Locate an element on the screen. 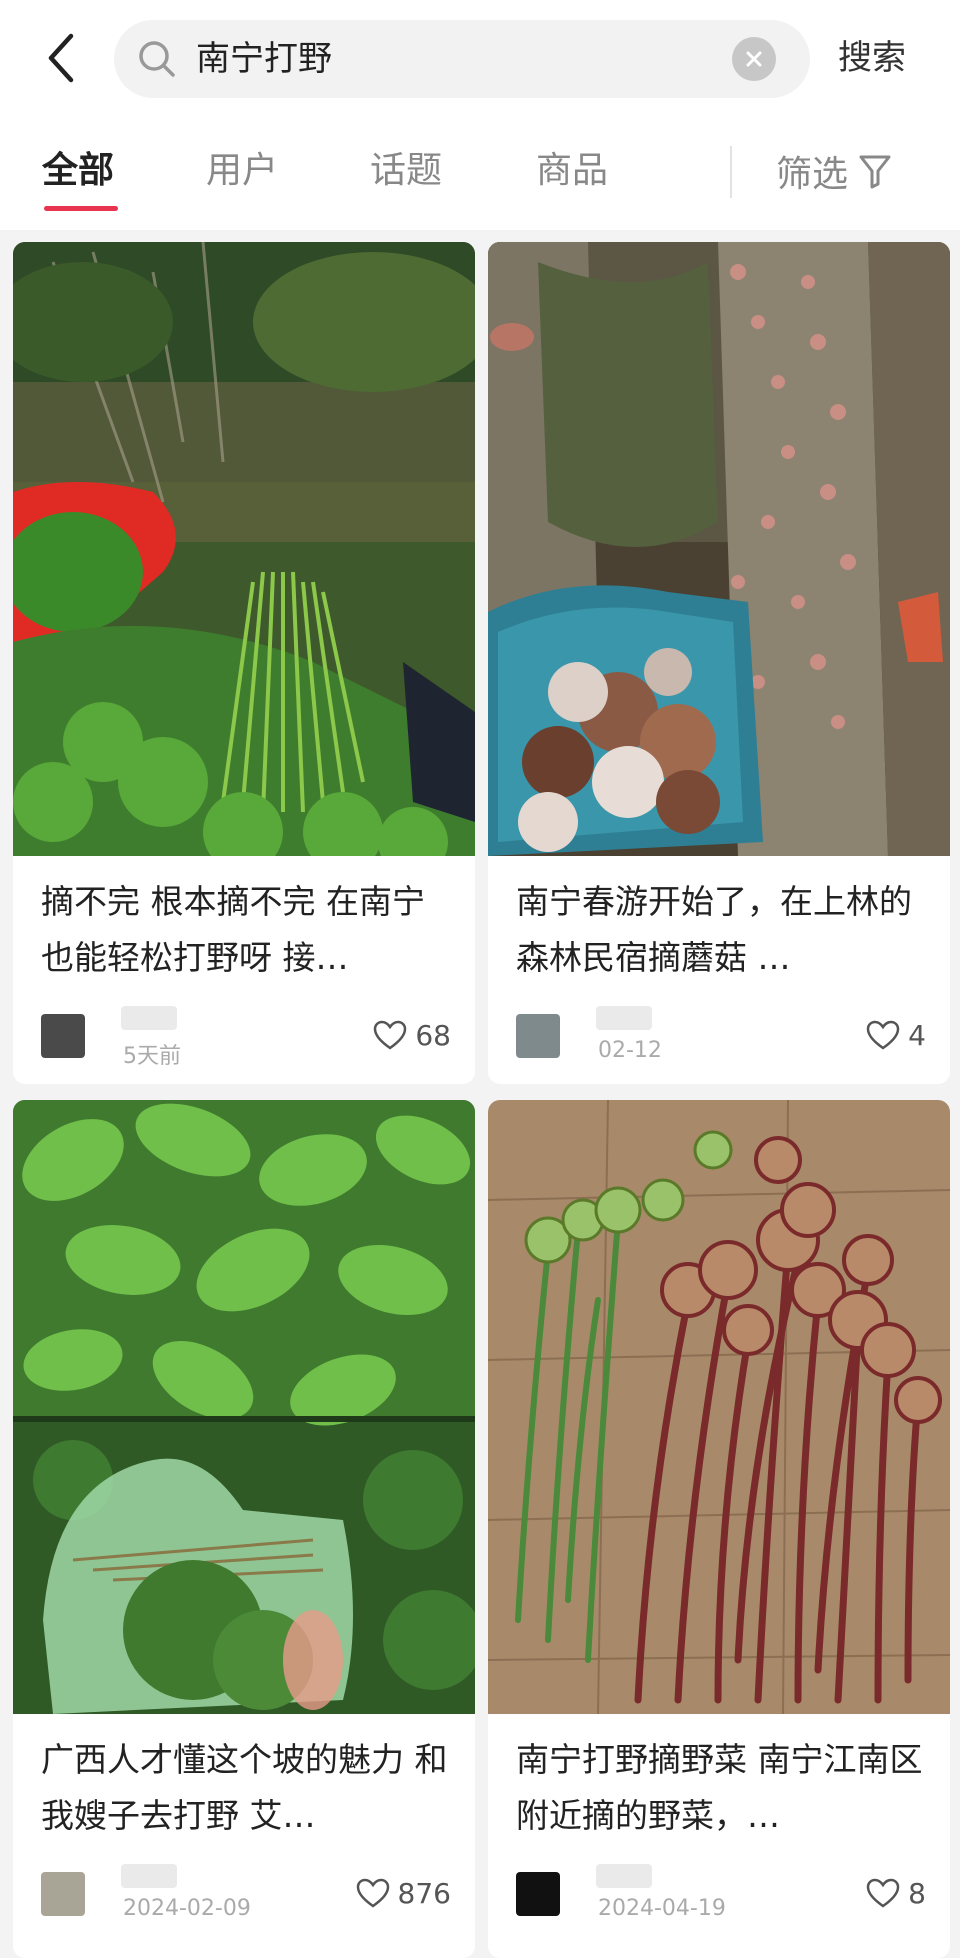  filter-label: 筛选 is located at coordinates (812, 174).